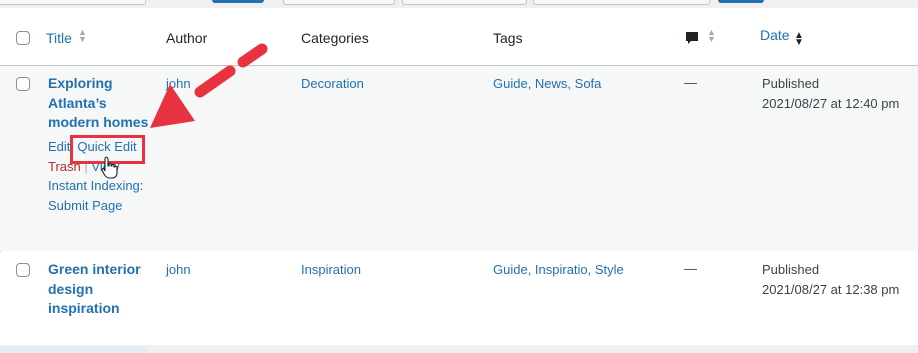 The height and width of the screenshot is (353, 918). What do you see at coordinates (74, 349) in the screenshot?
I see `bottom-tab` at bounding box center [74, 349].